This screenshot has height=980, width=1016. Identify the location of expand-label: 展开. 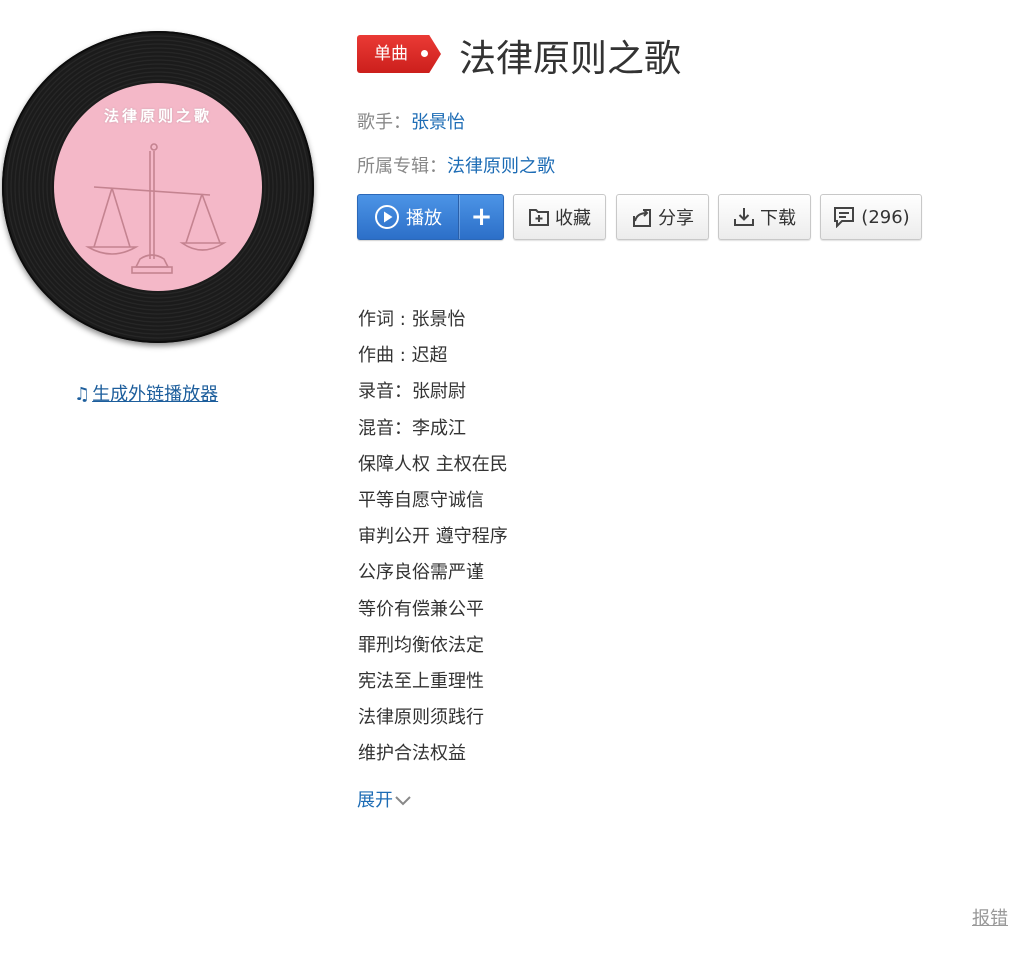
(375, 800).